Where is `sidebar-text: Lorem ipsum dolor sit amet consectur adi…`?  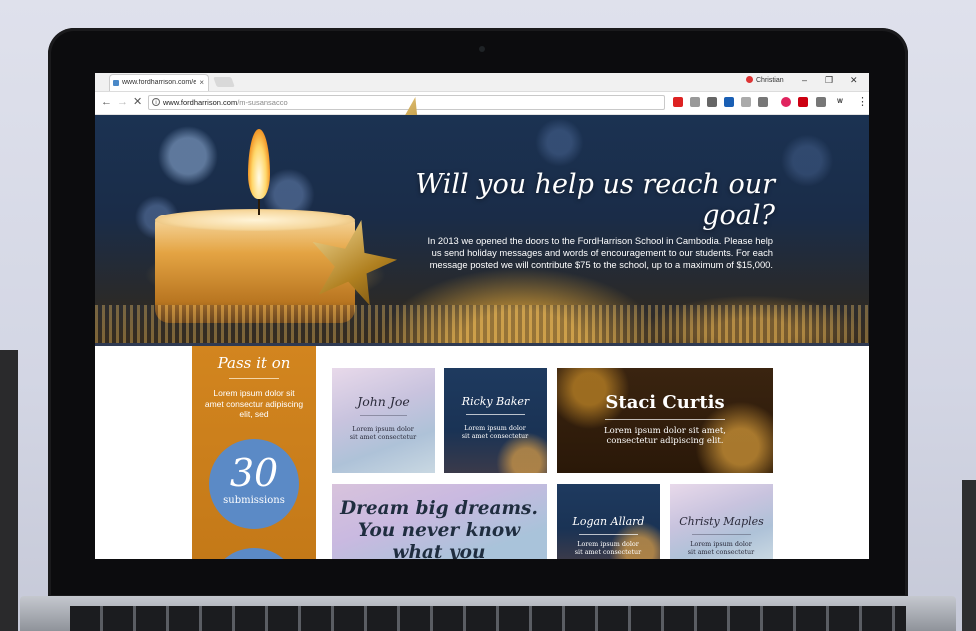 sidebar-text: Lorem ipsum dolor sit amet consectur adi… is located at coordinates (254, 403).